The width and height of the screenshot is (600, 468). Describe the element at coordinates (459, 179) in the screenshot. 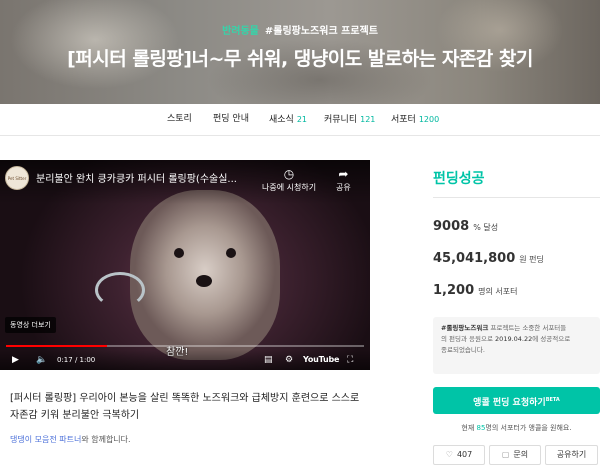

I see `funding-status: 펀딩성공` at that location.